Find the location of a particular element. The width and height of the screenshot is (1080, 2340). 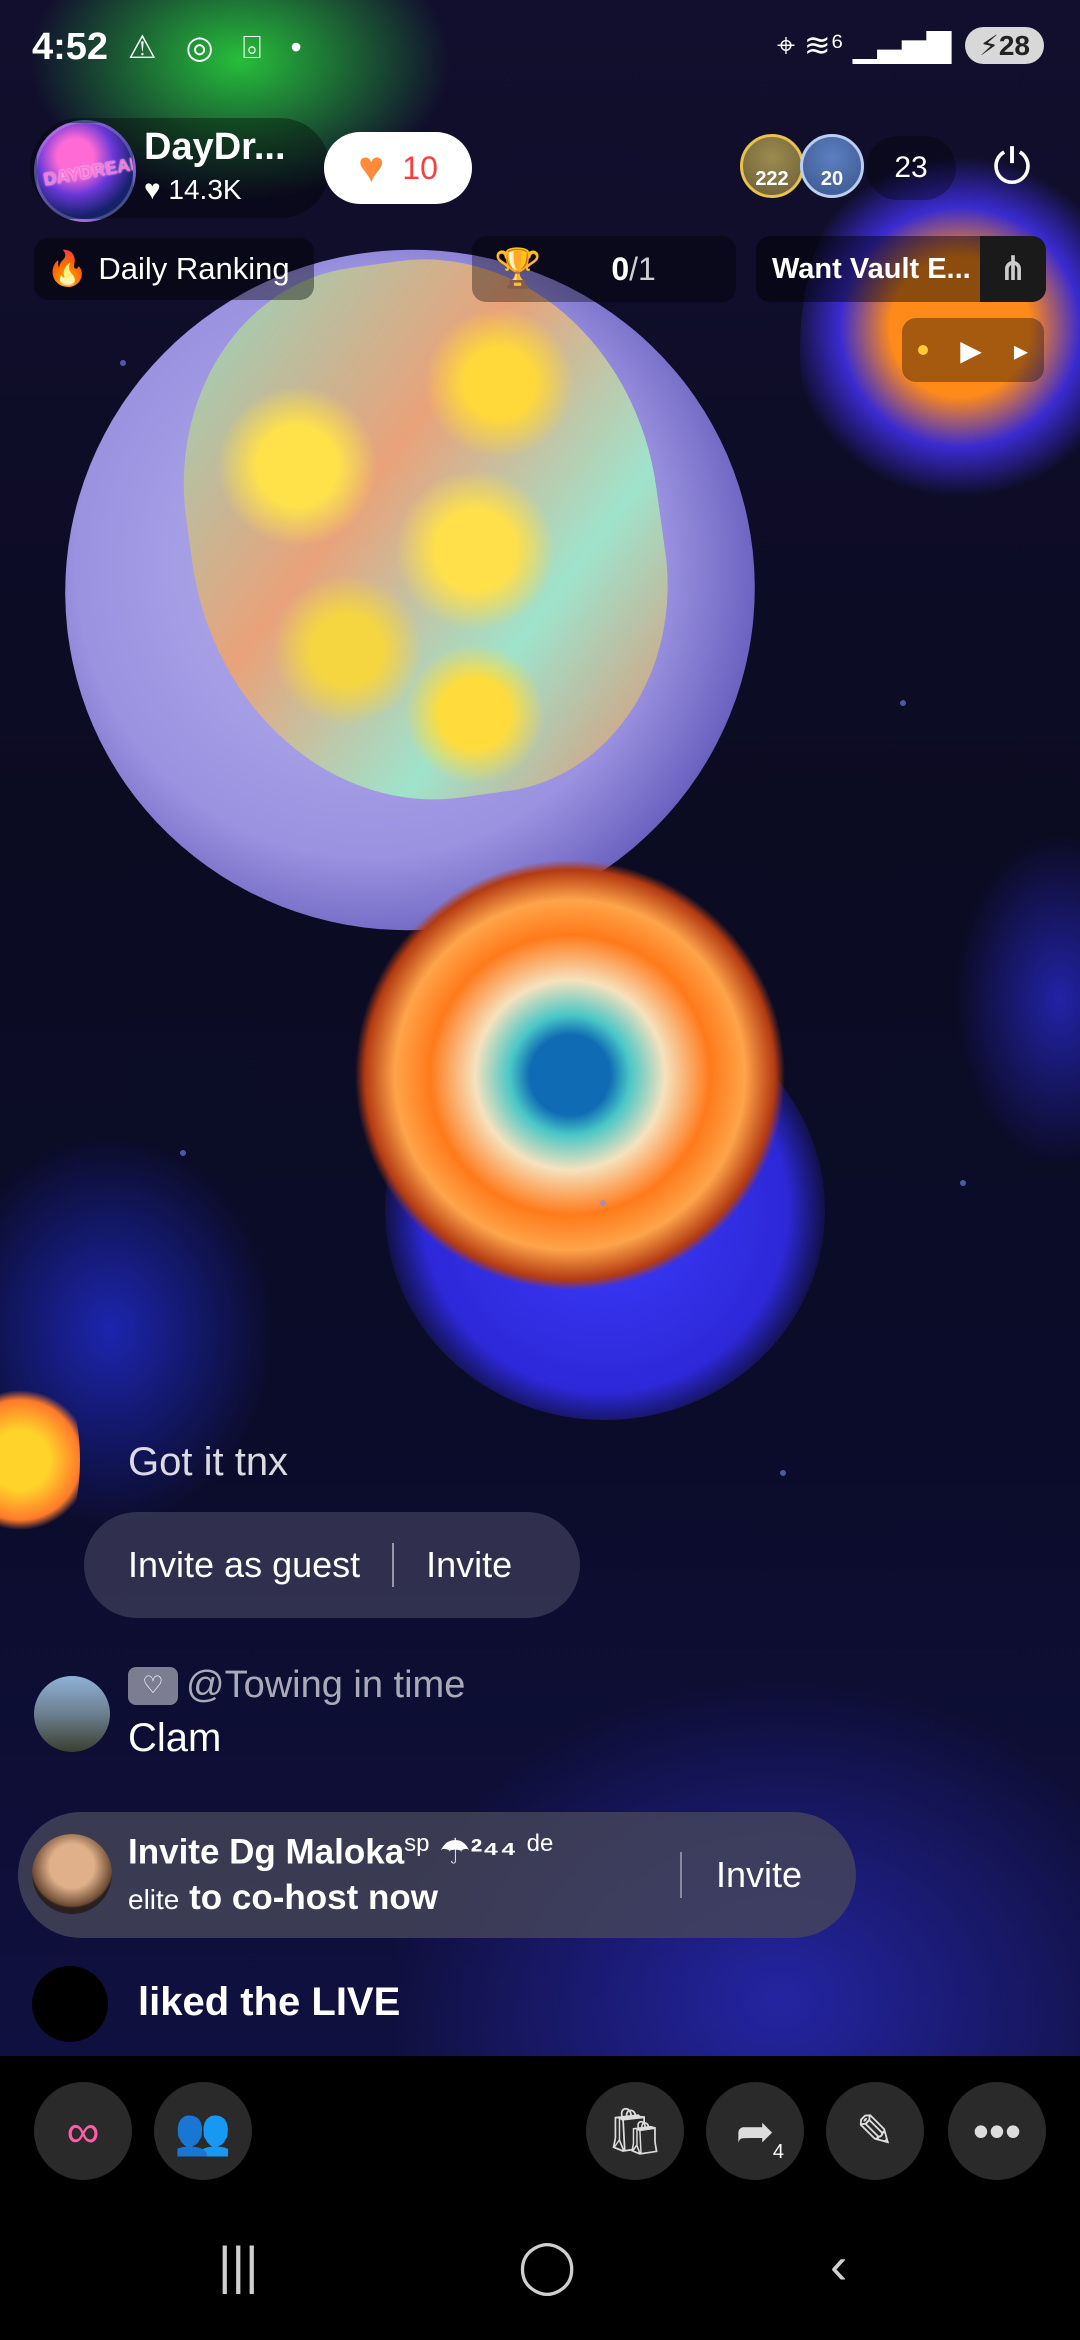

goal-total: /1 is located at coordinates (642, 268).